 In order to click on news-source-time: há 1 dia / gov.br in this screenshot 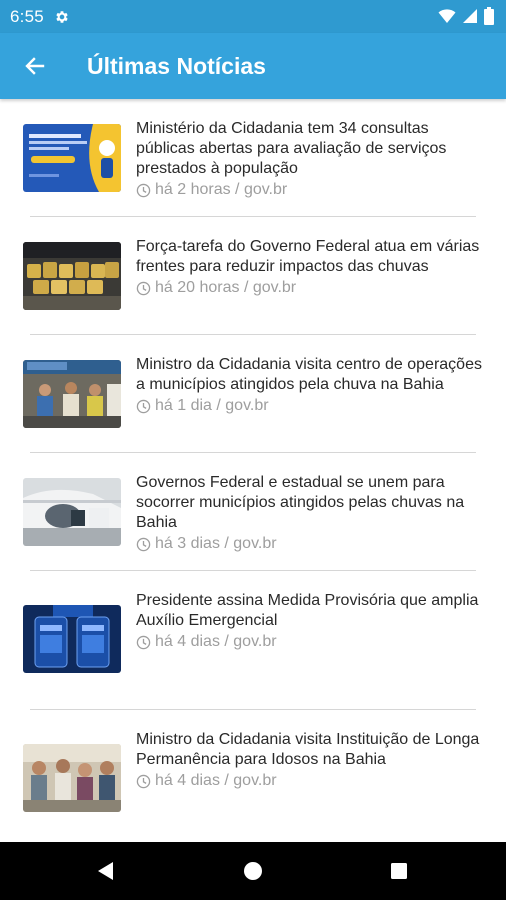, I will do `click(212, 405)`.